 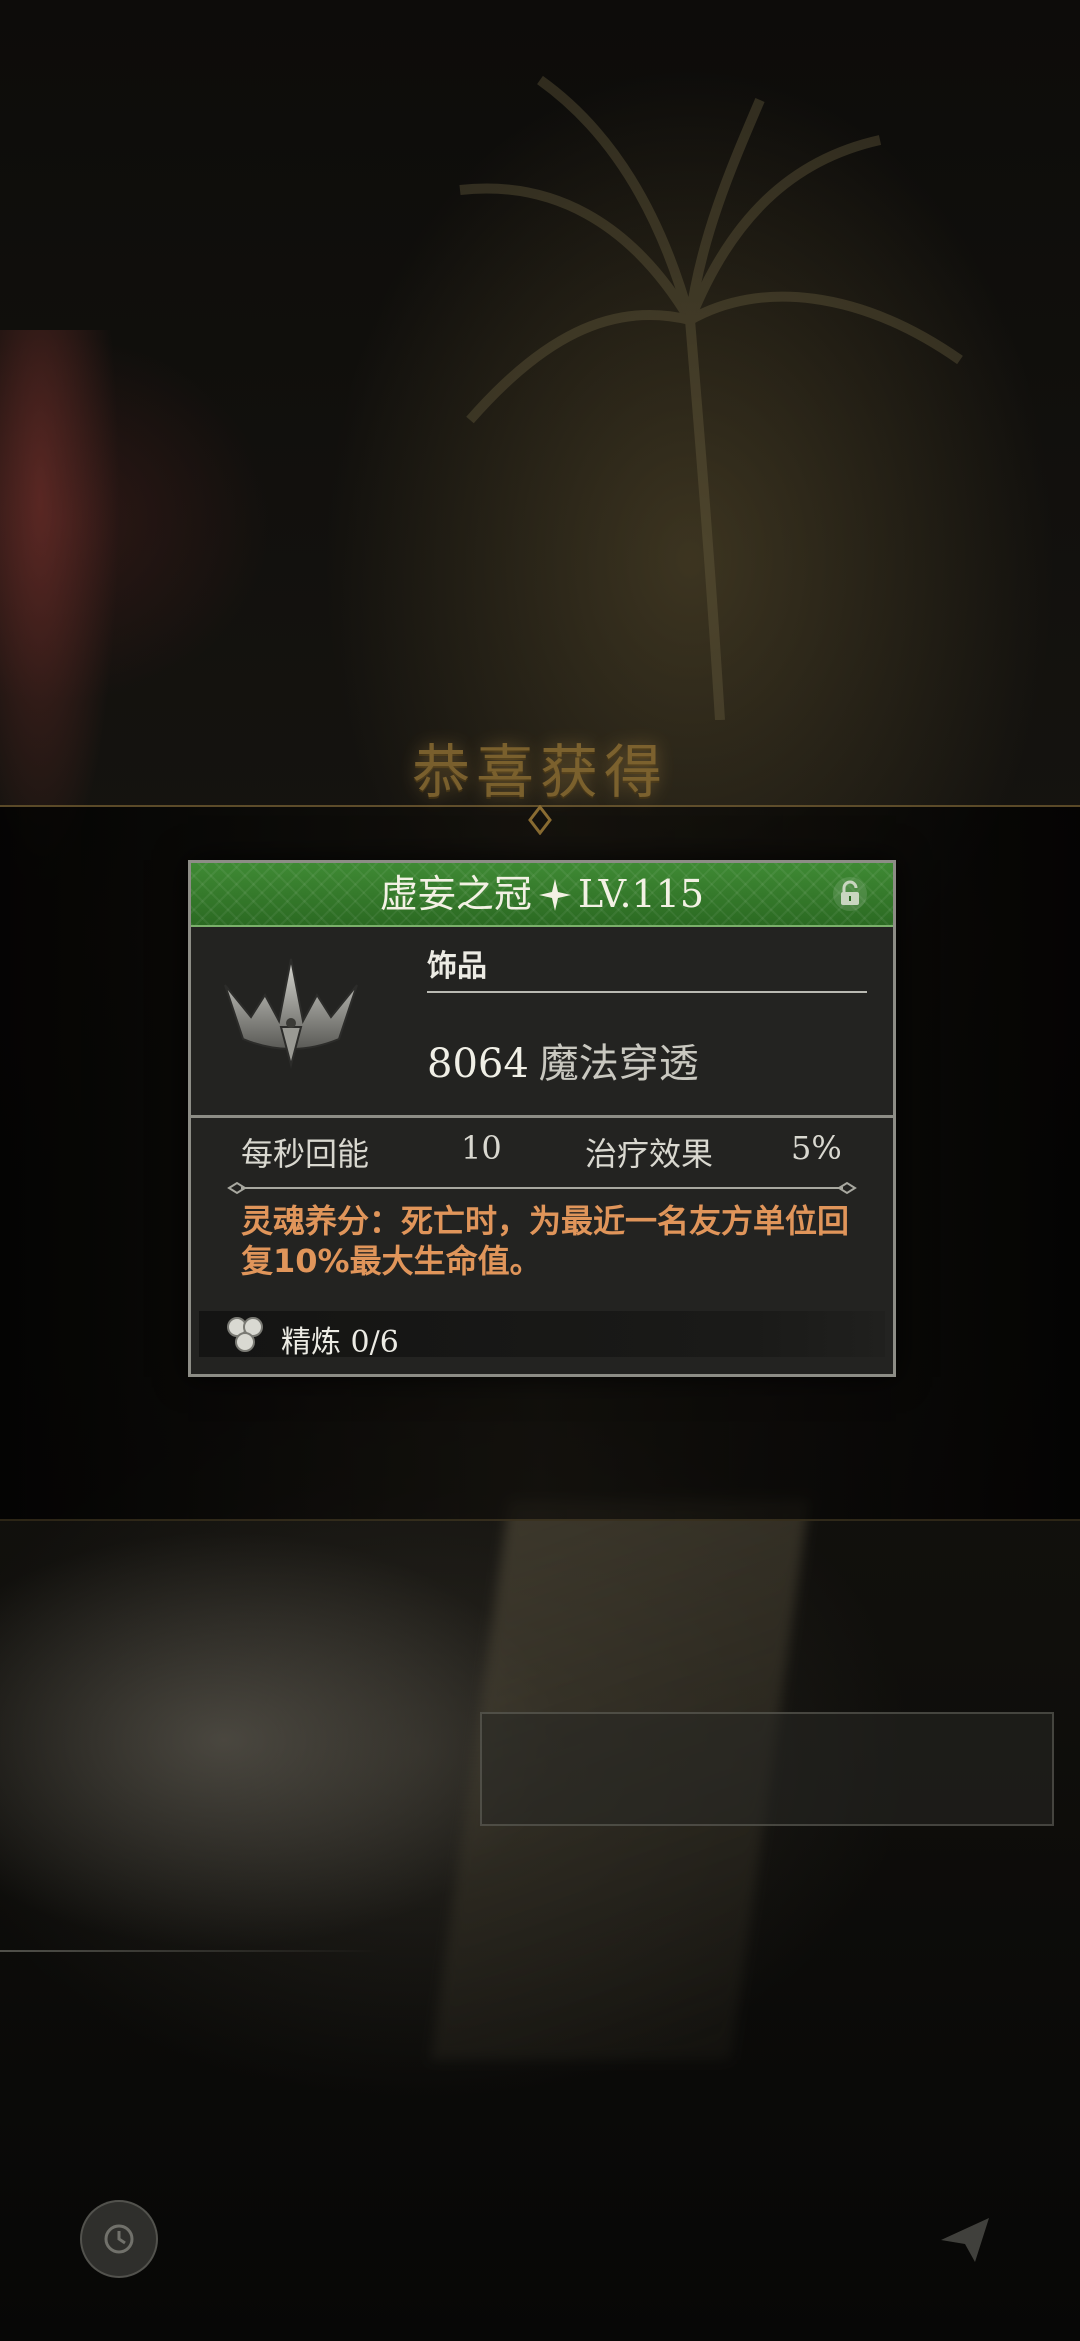 What do you see at coordinates (540, 820) in the screenshot?
I see `banner-ornament-icon` at bounding box center [540, 820].